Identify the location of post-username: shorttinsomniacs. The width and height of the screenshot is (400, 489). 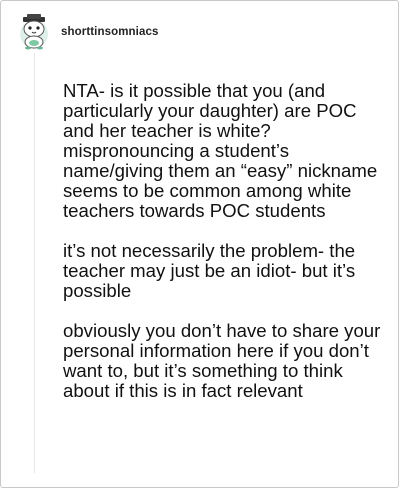
(109, 32).